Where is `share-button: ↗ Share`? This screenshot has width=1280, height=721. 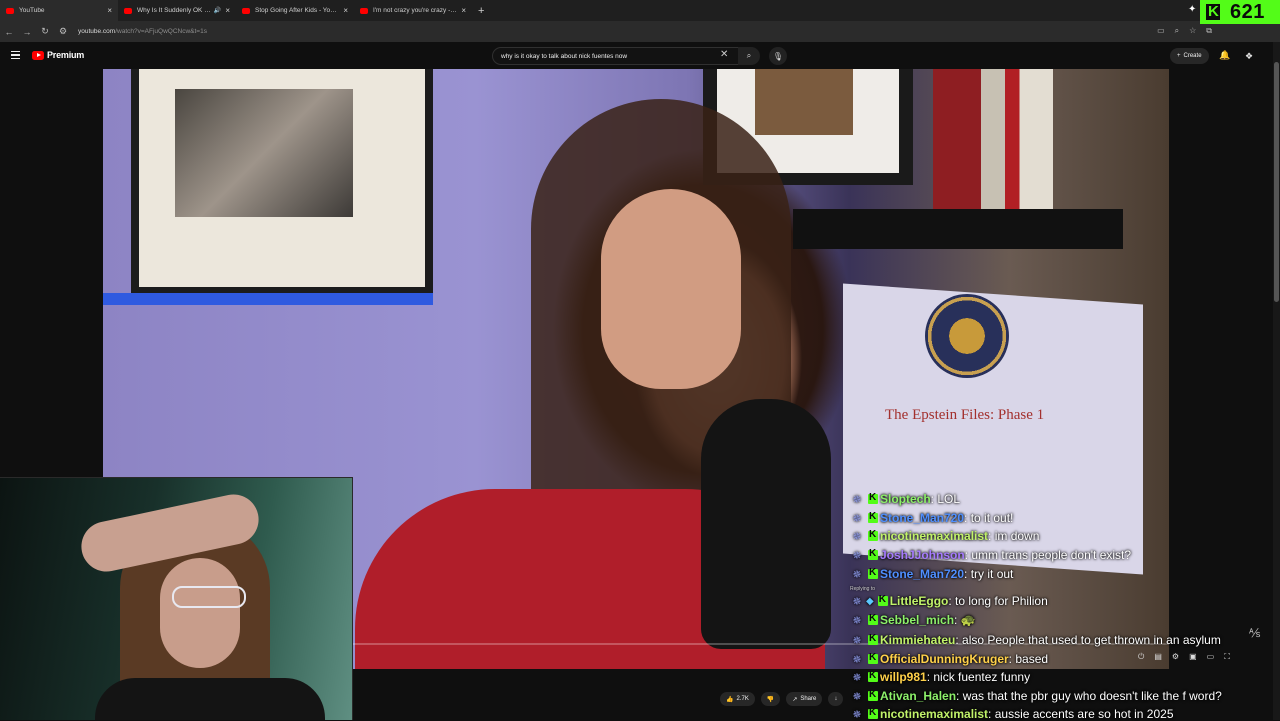 share-button: ↗ Share is located at coordinates (804, 699).